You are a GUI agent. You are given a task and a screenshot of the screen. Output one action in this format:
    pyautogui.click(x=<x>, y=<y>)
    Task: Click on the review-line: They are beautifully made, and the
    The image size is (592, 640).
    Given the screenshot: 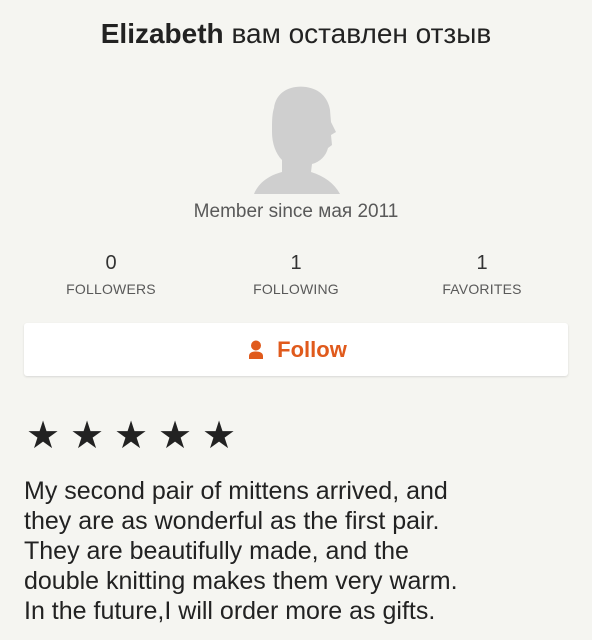 What is the action you would take?
    pyautogui.click(x=216, y=551)
    